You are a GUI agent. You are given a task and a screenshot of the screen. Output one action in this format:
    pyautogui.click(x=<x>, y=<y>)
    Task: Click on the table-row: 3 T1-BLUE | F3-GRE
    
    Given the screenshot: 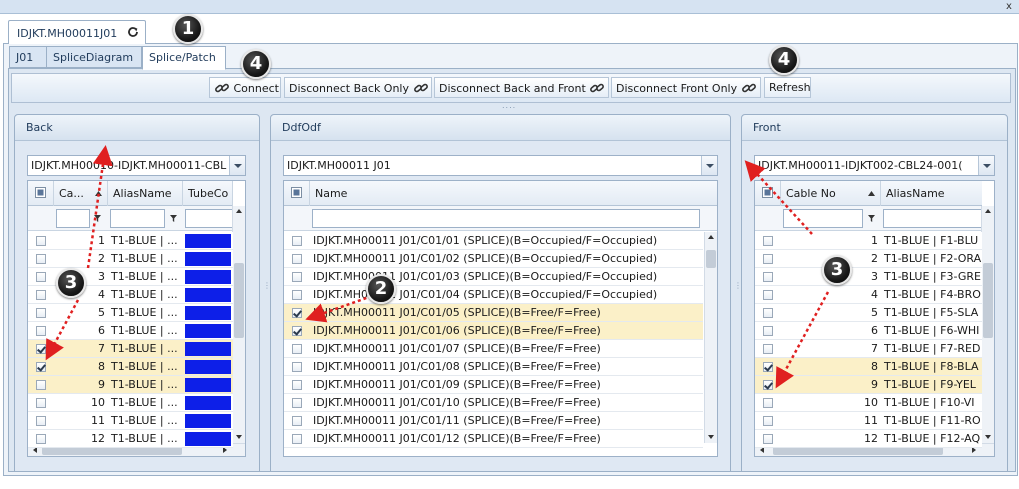 What is the action you would take?
    pyautogui.click(x=868, y=277)
    